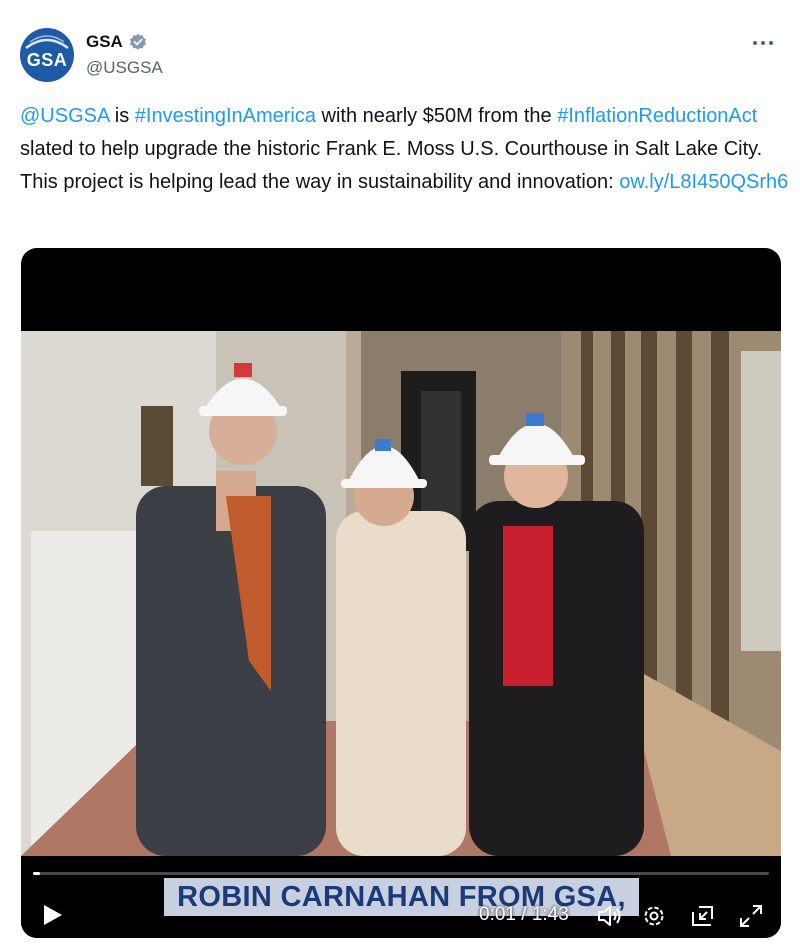 The width and height of the screenshot is (800, 950). I want to click on tweet-text-part: with nearly $50M from the, so click(436, 116).